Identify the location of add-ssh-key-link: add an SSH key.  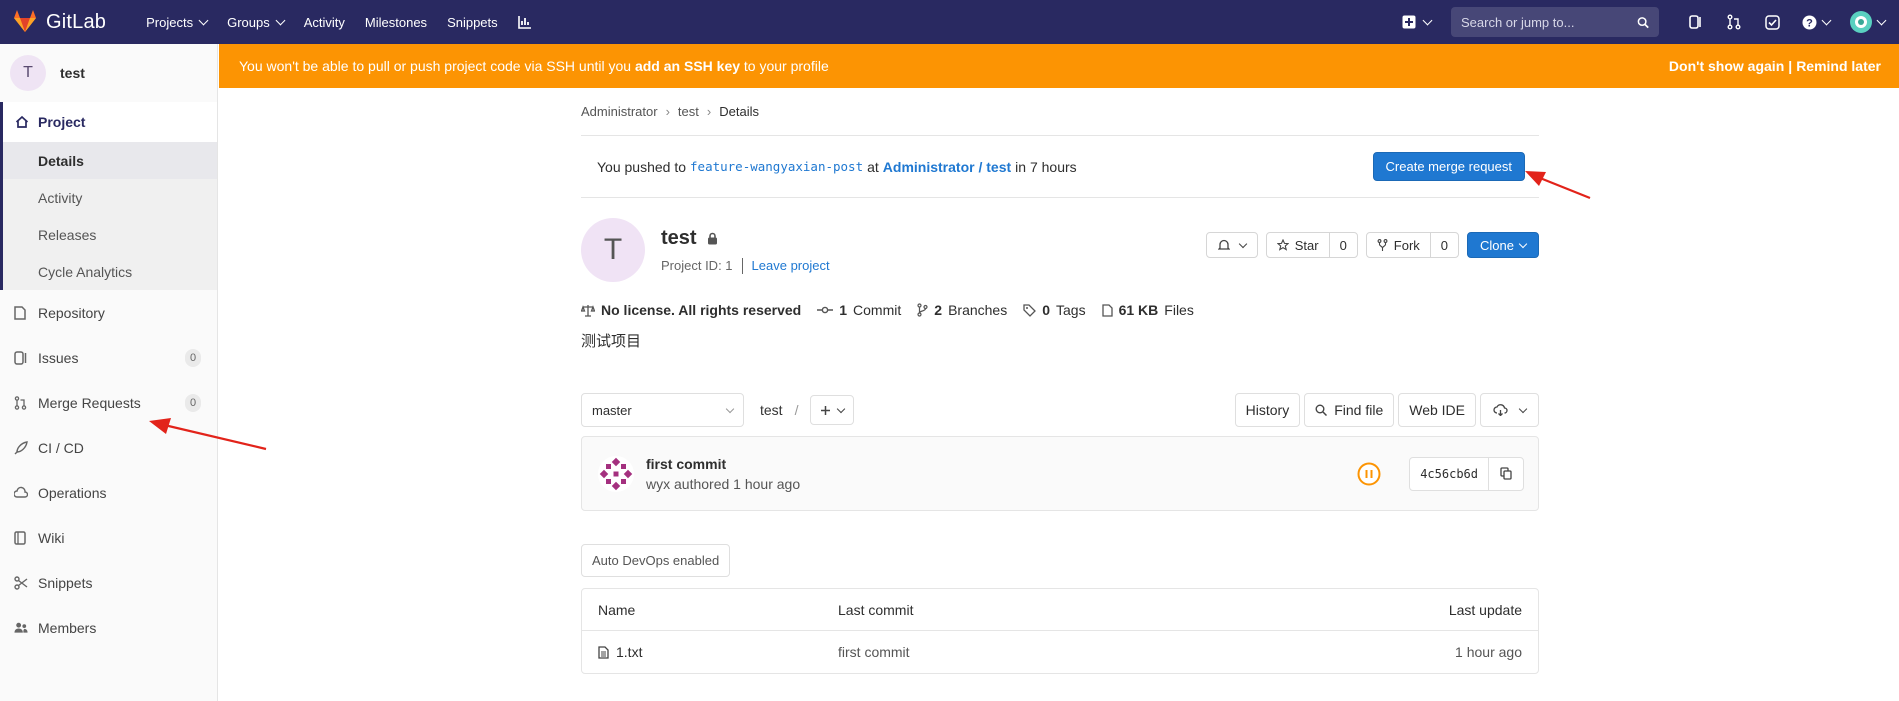
(687, 66).